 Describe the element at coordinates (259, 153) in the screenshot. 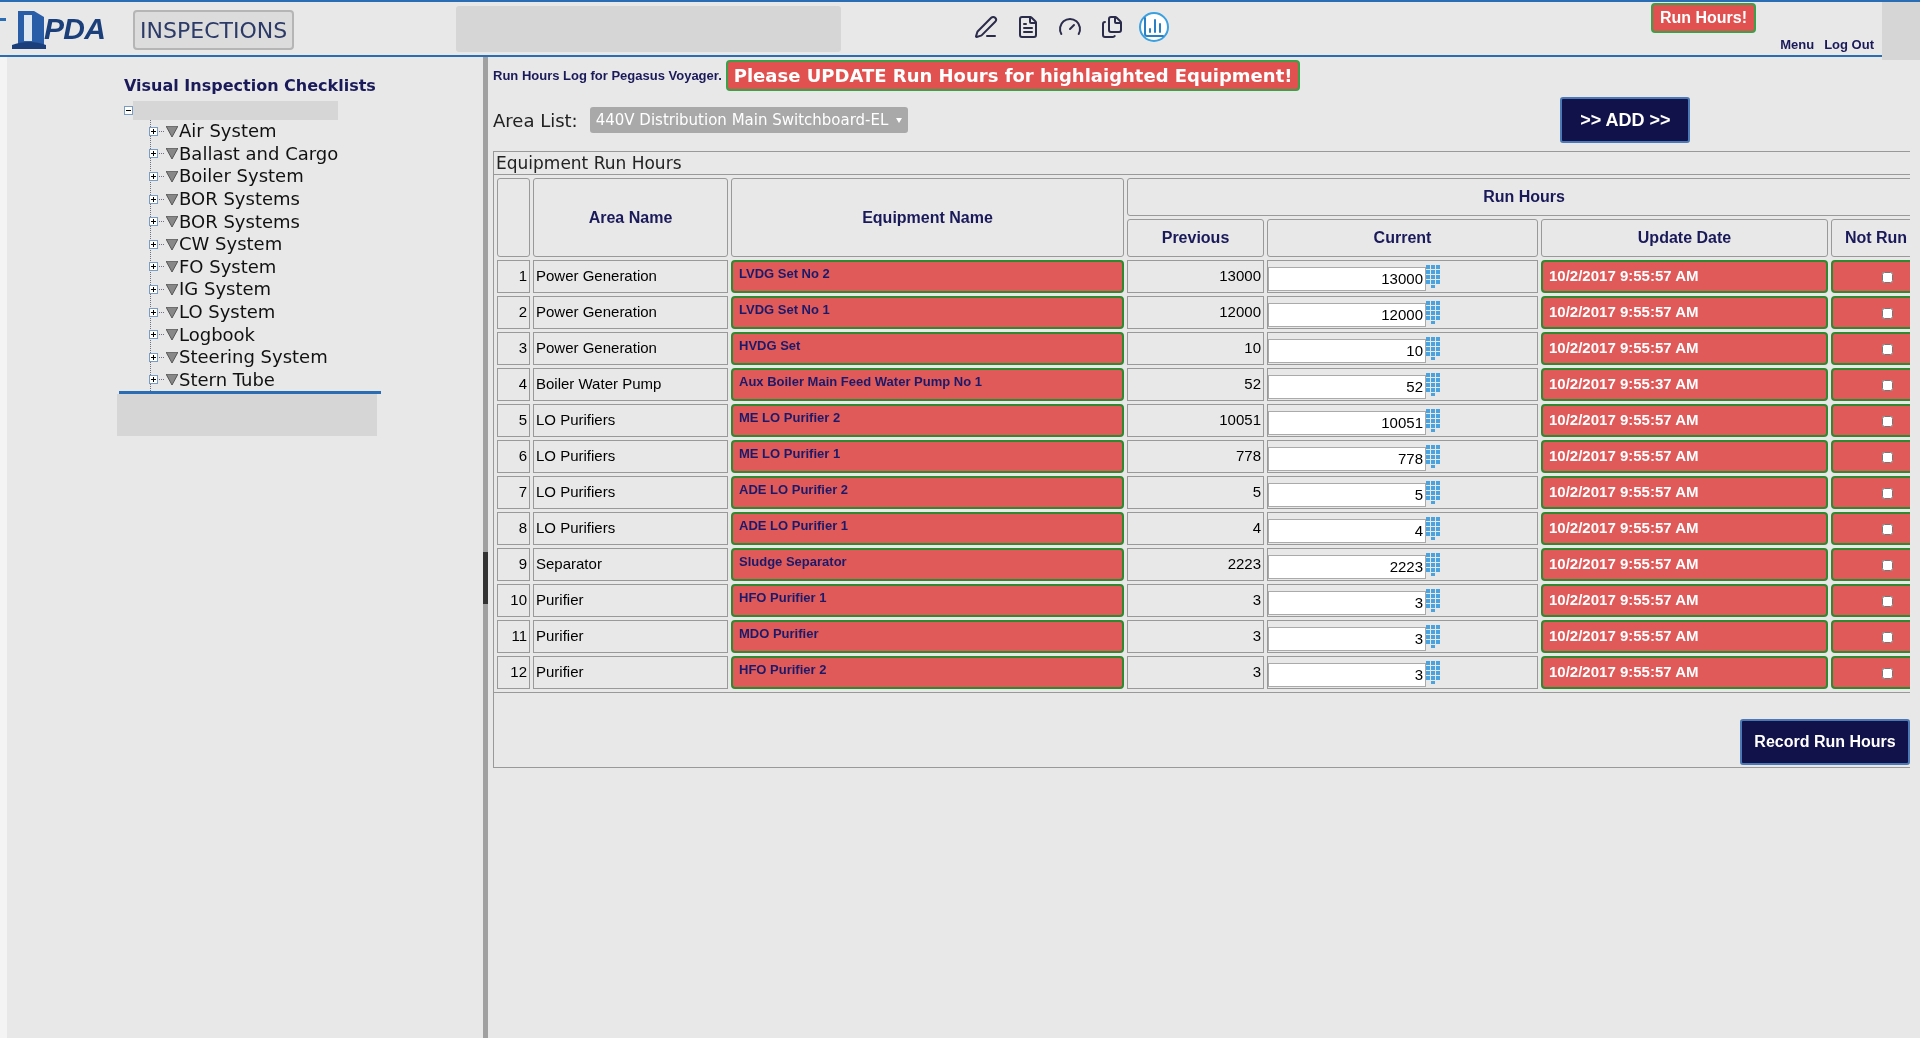

I see `tree-item: Ballast and Cargo` at that location.